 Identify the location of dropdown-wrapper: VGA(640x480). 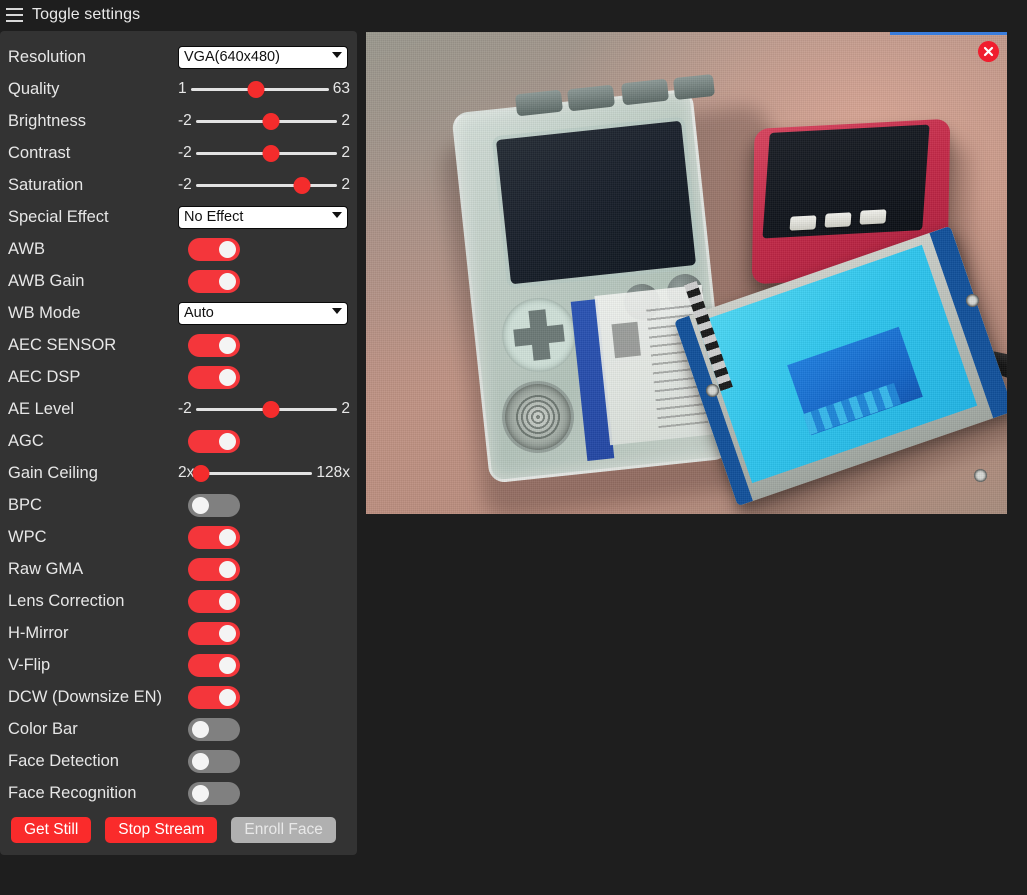
(263, 57).